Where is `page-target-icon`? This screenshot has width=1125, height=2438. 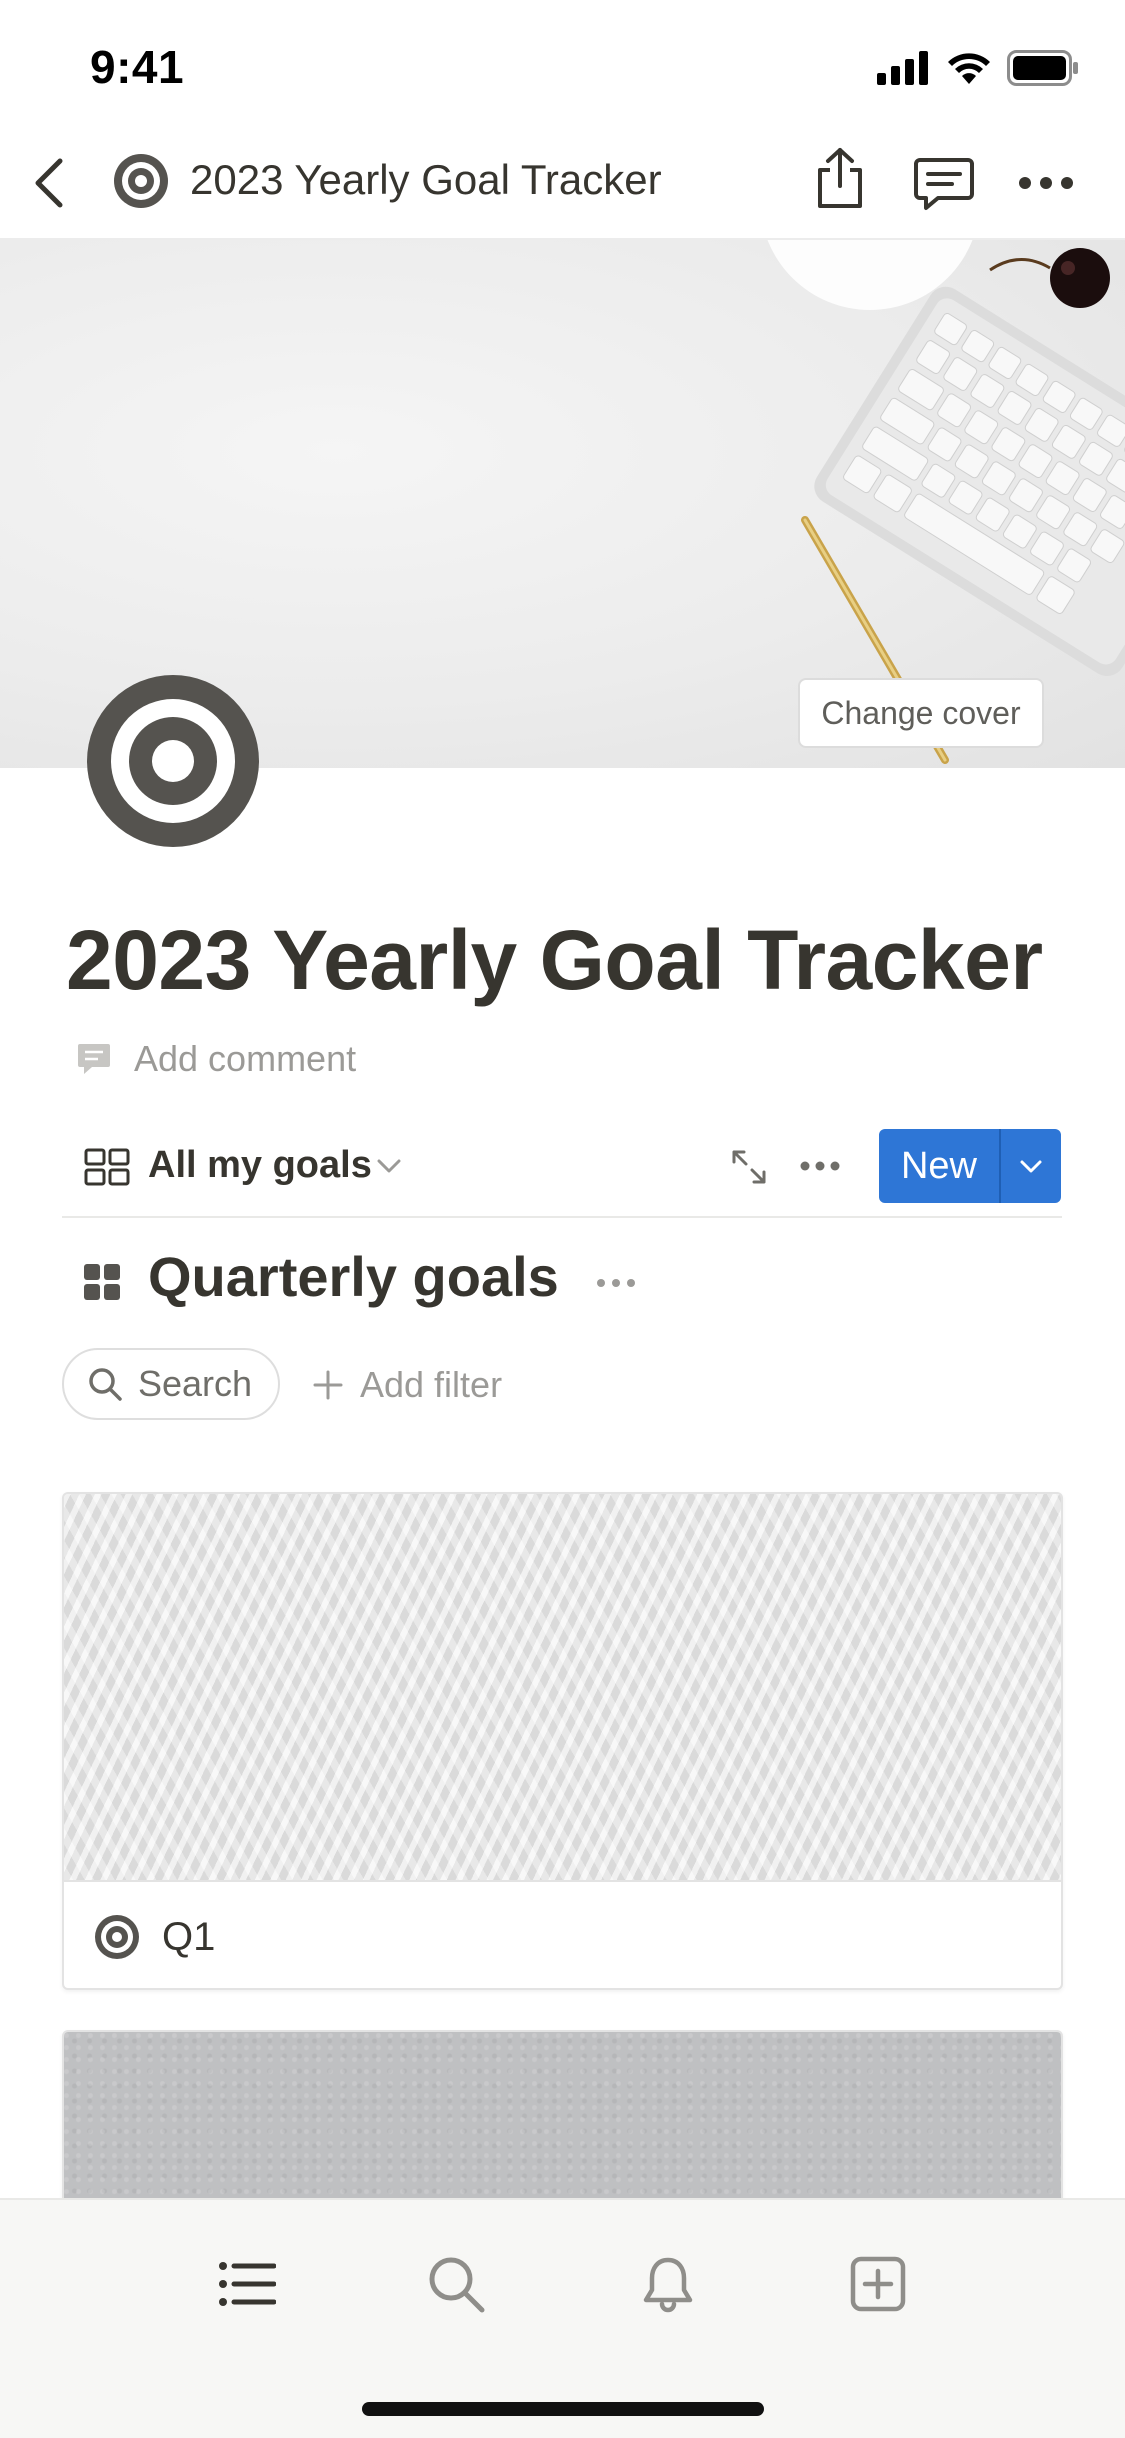
page-target-icon is located at coordinates (173, 761).